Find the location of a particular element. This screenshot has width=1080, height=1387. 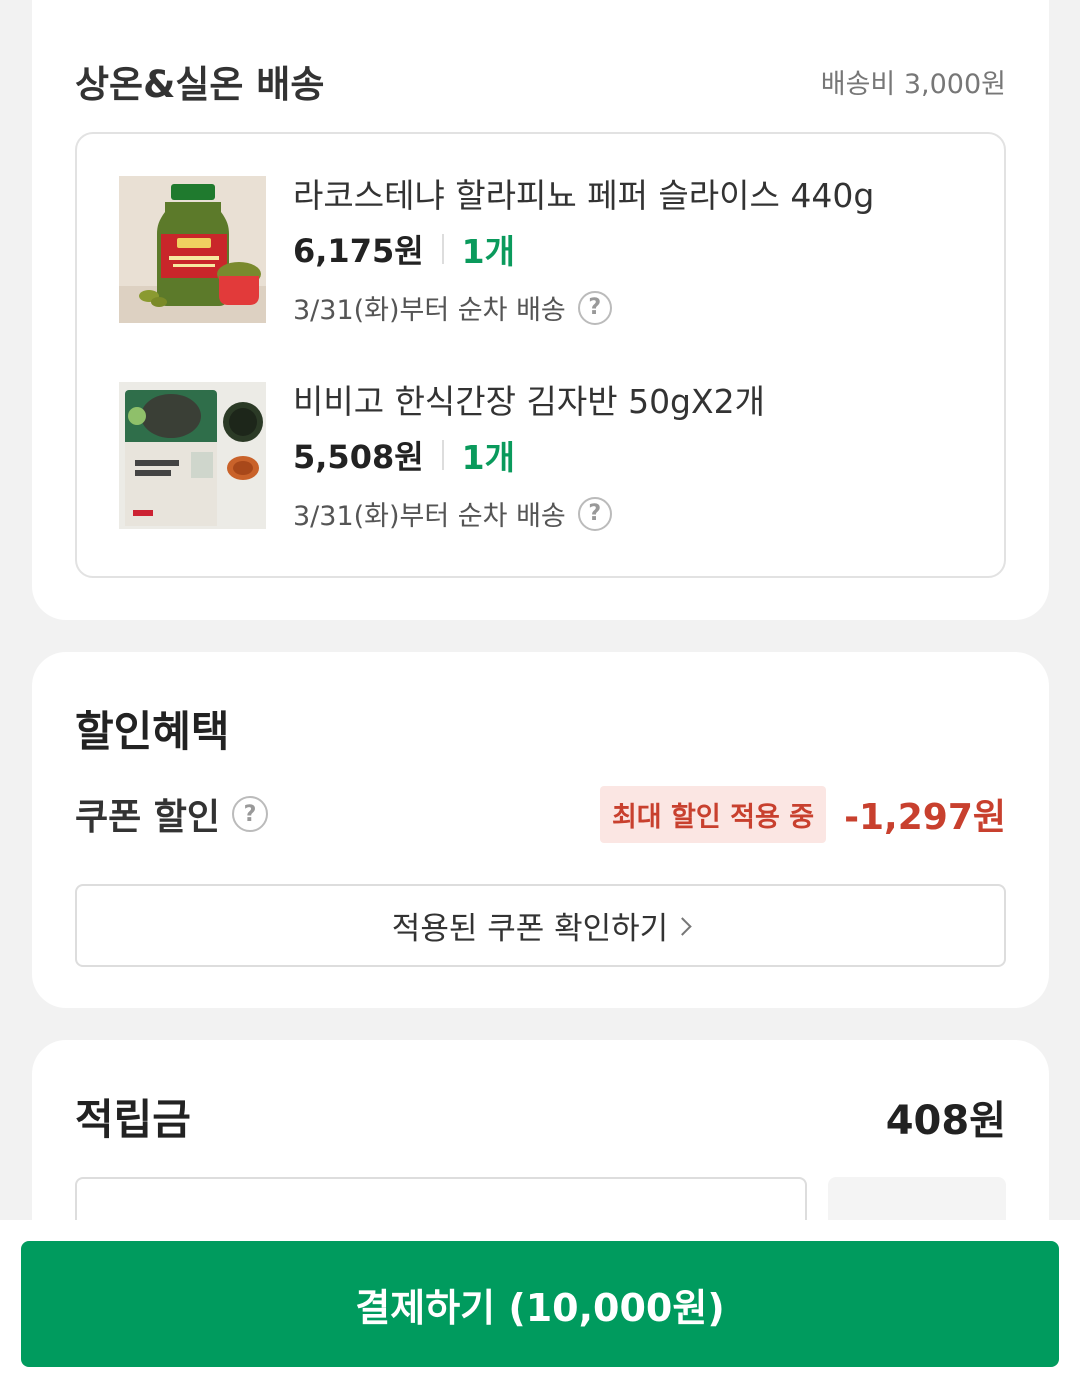

coupon-label: 쿠폰 할인 is located at coordinates (148, 817).